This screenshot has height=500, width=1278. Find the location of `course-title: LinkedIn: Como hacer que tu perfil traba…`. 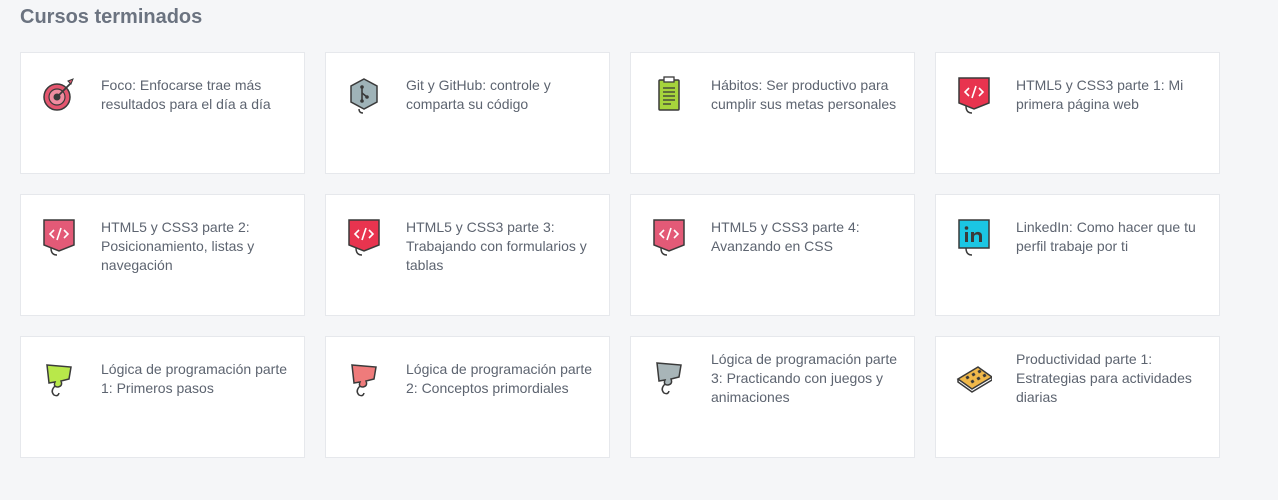

course-title: LinkedIn: Como hacer que tu perfil traba… is located at coordinates (1106, 236).